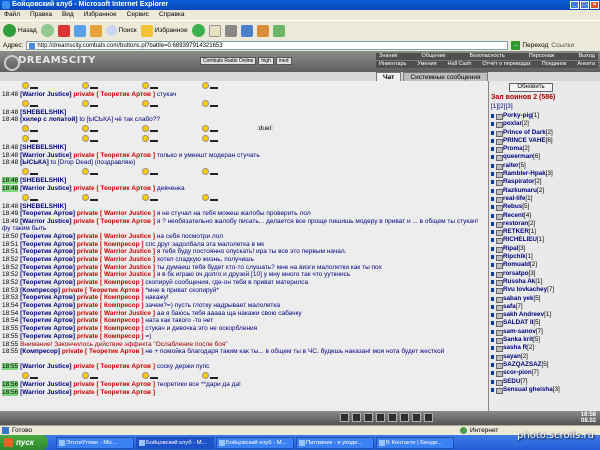 Image resolution: width=600 pixels, height=450 pixels. Describe the element at coordinates (542, 56) in the screenshot. I see `nav-character: Персонаж` at that location.